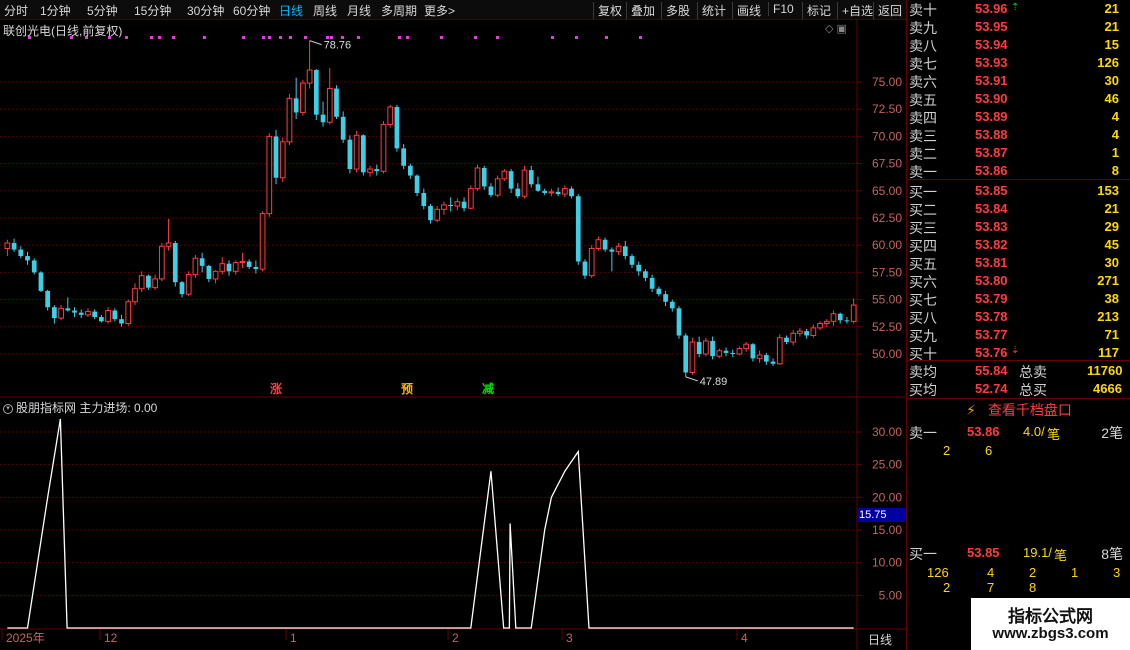 This screenshot has width=1130, height=650. What do you see at coordinates (488, 388) in the screenshot?
I see `event-marker: 减` at bounding box center [488, 388].